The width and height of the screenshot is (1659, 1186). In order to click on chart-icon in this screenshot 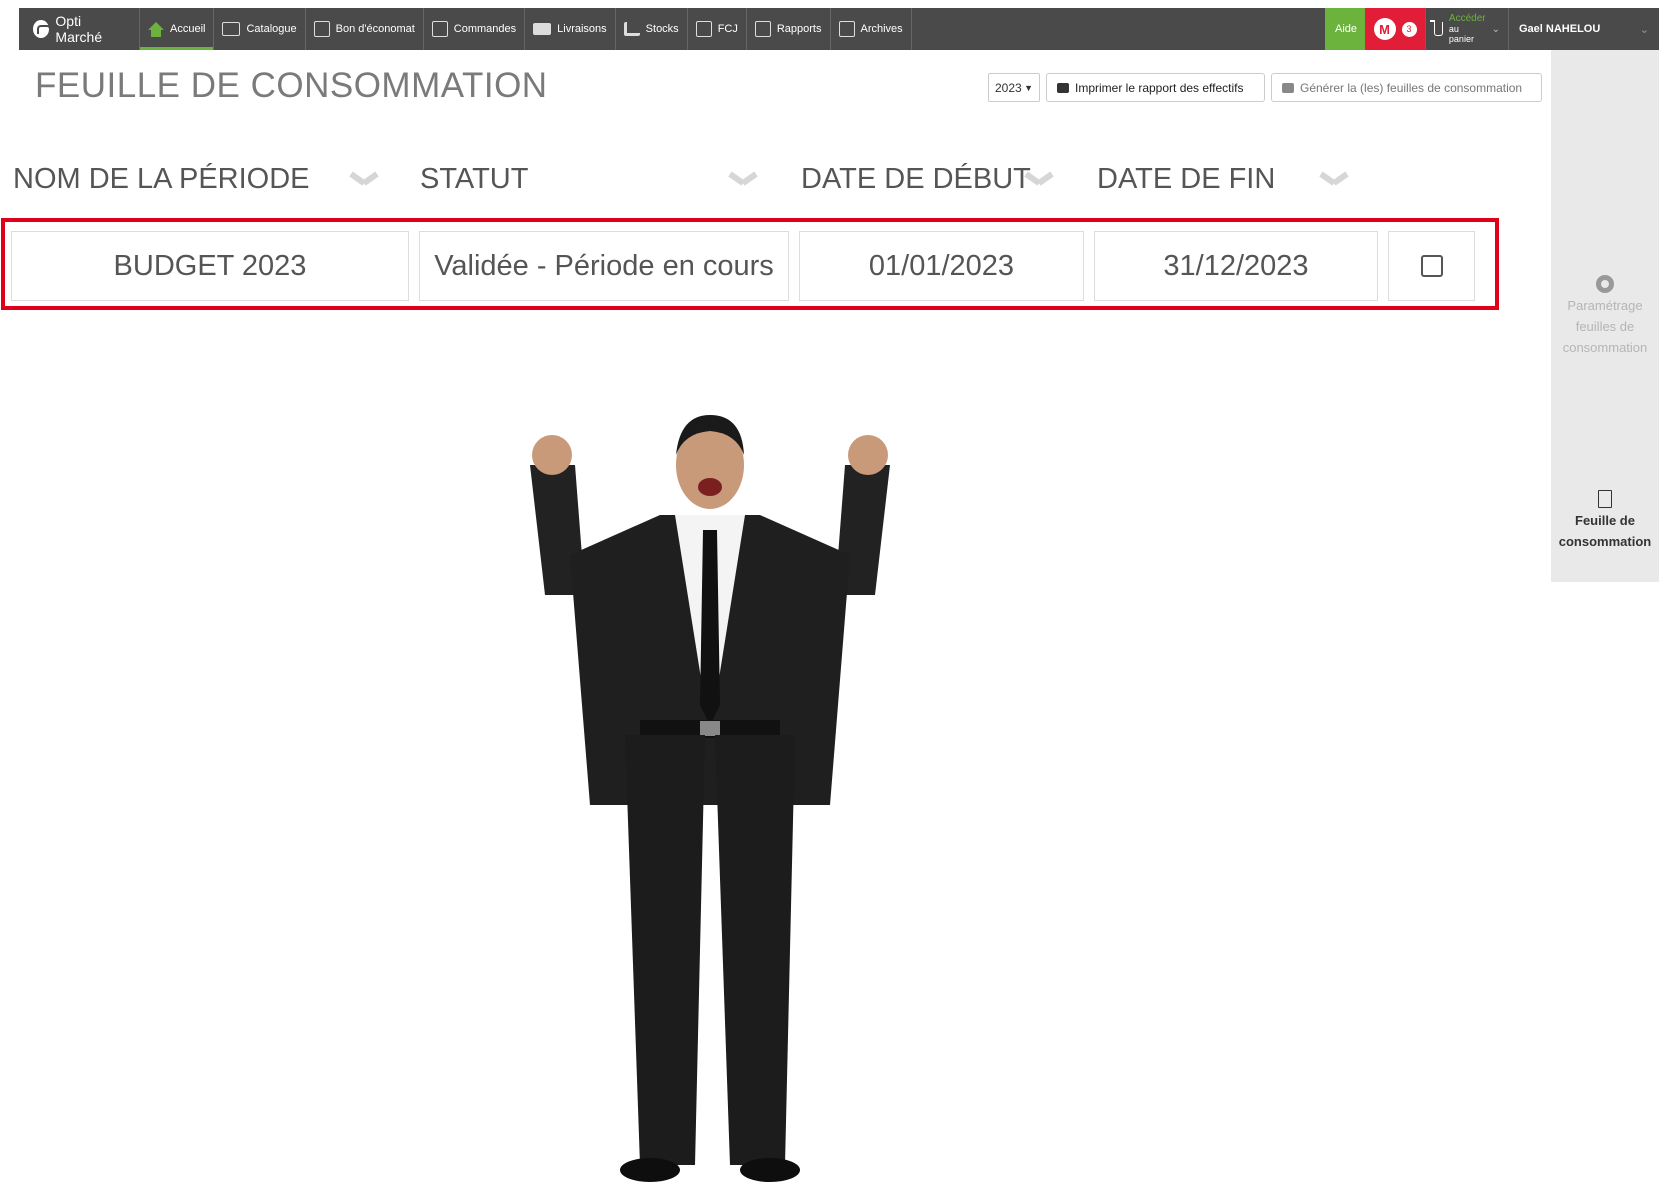, I will do `click(762, 29)`.